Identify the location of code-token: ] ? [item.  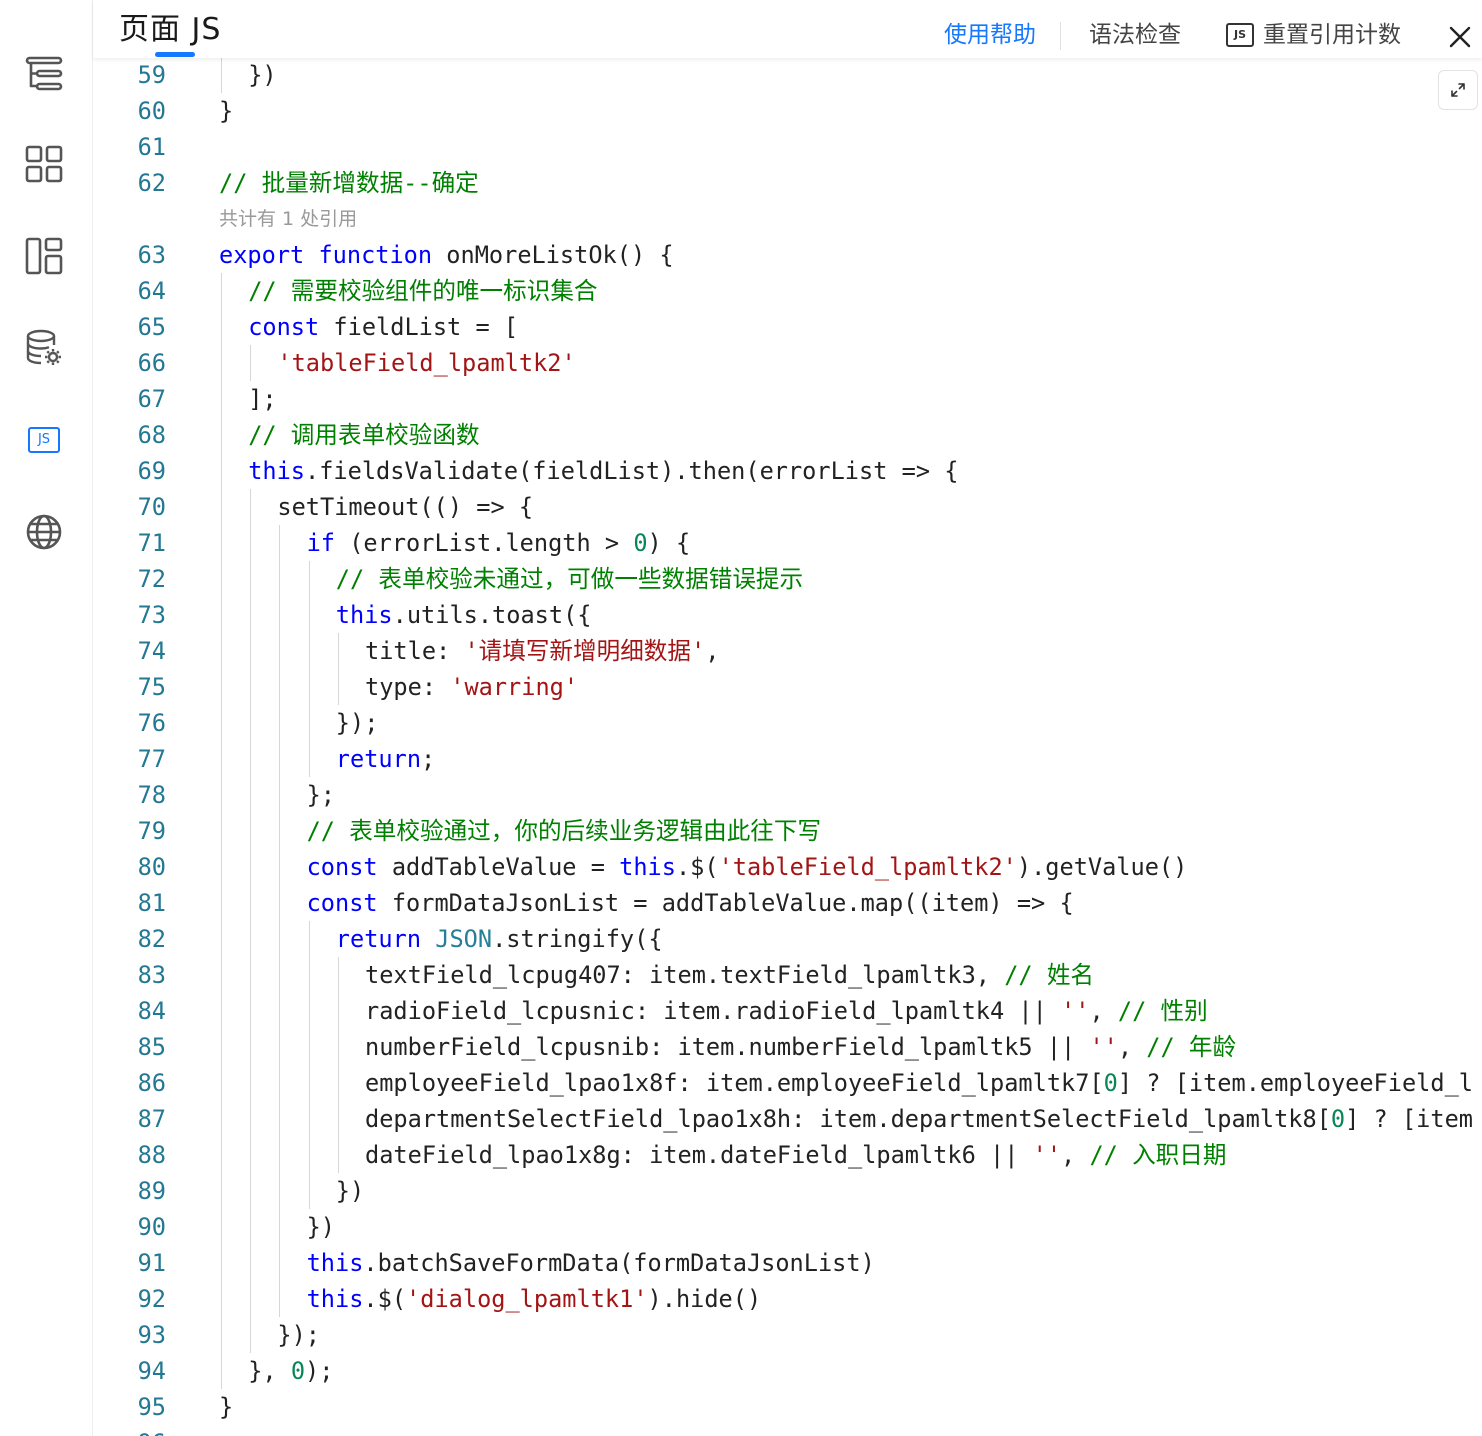
(1409, 1119).